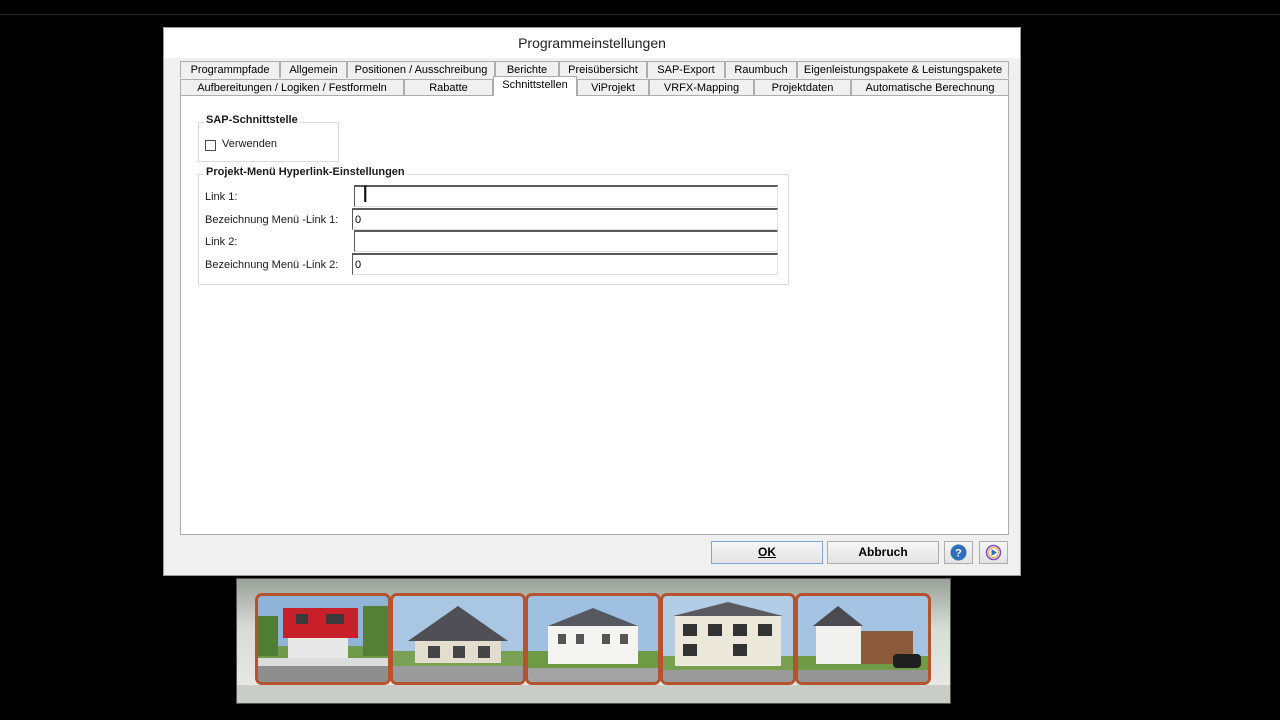  Describe the element at coordinates (365, 195) in the screenshot. I see `text-cursor-icon: Ⅰ` at that location.